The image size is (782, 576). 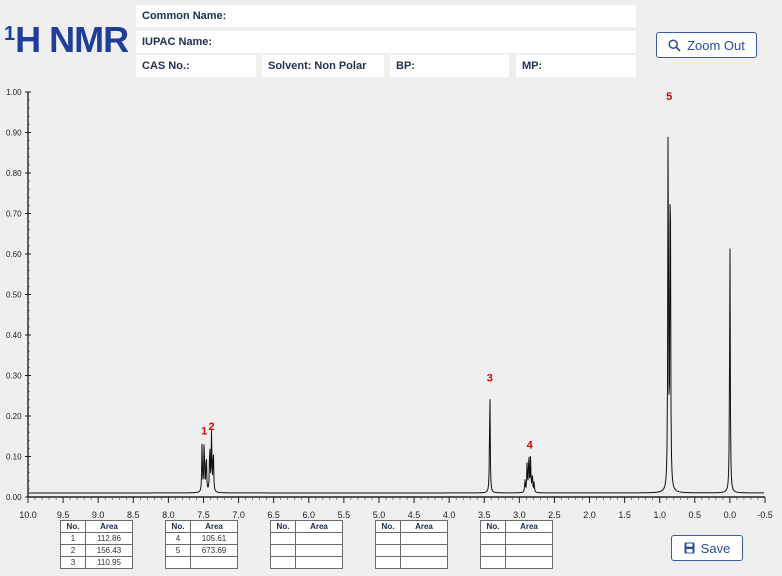 What do you see at coordinates (414, 515) in the screenshot?
I see `x-tick-label: 4.5` at bounding box center [414, 515].